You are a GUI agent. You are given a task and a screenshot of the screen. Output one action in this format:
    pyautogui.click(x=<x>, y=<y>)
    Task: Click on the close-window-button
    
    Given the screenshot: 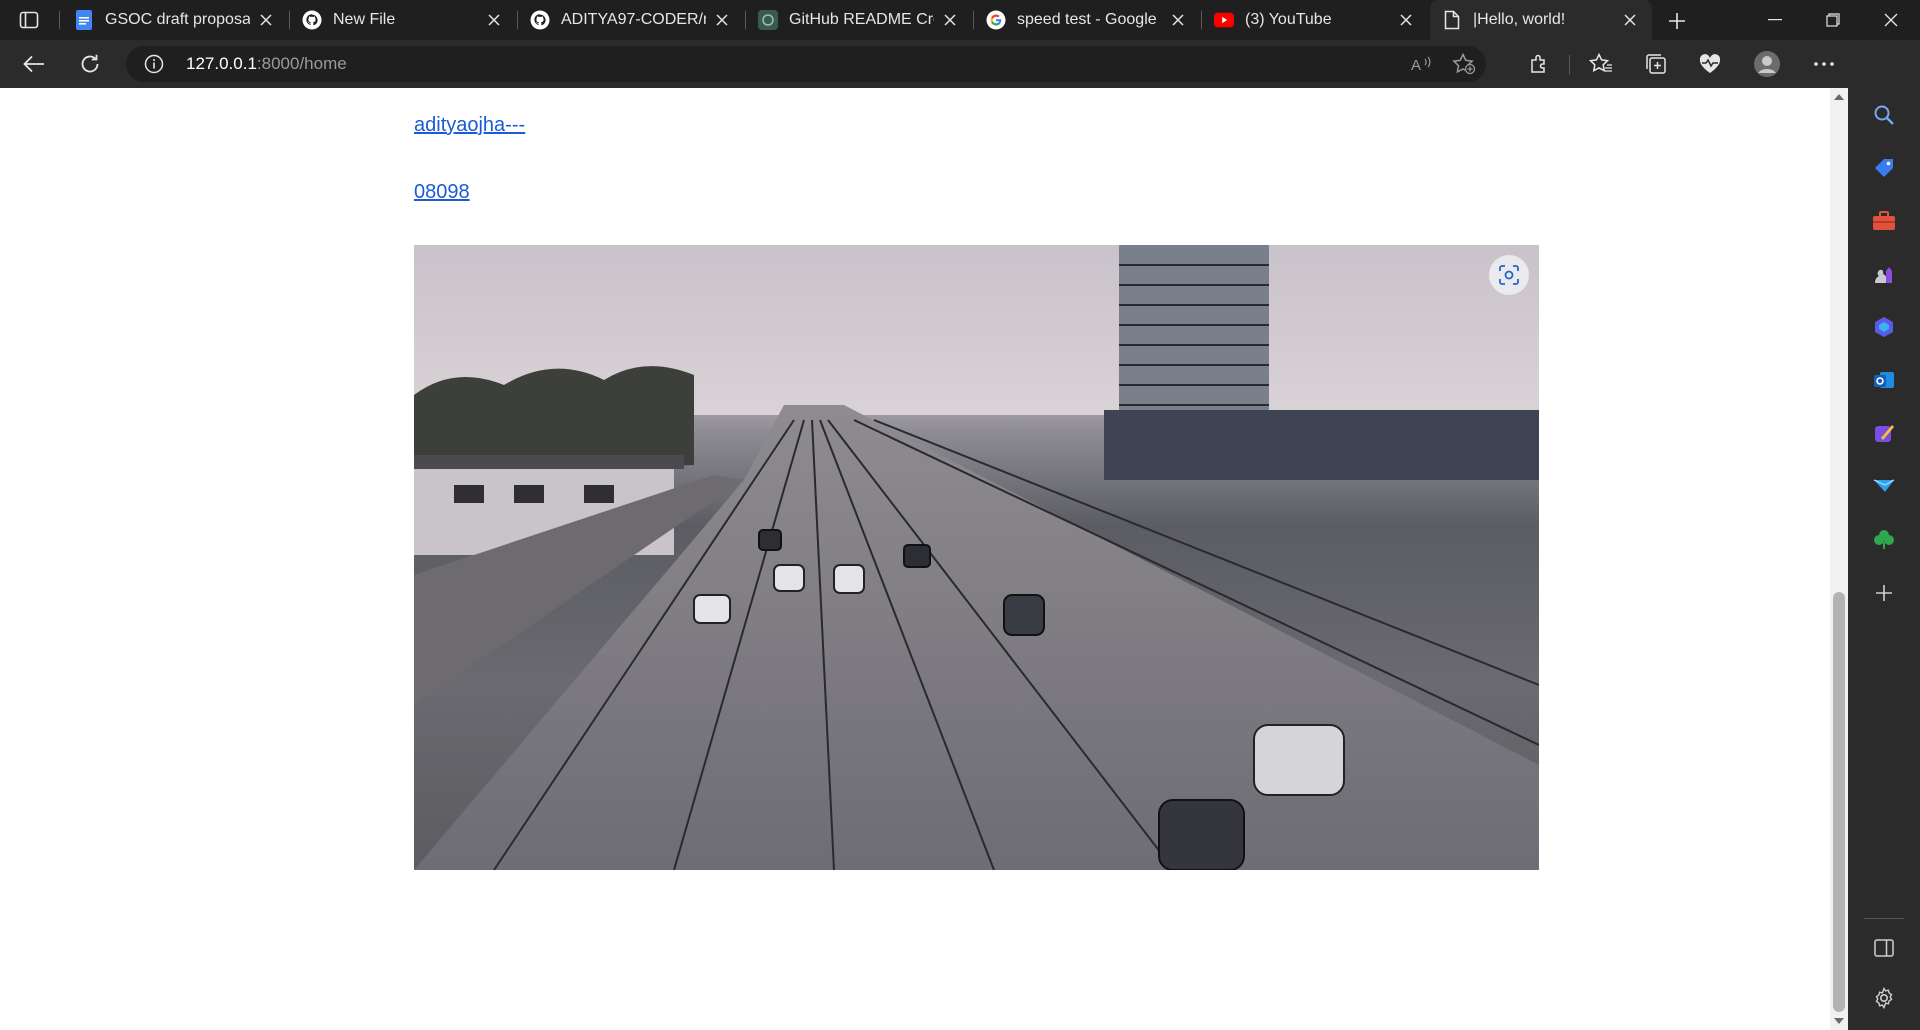 What is the action you would take?
    pyautogui.click(x=1891, y=20)
    